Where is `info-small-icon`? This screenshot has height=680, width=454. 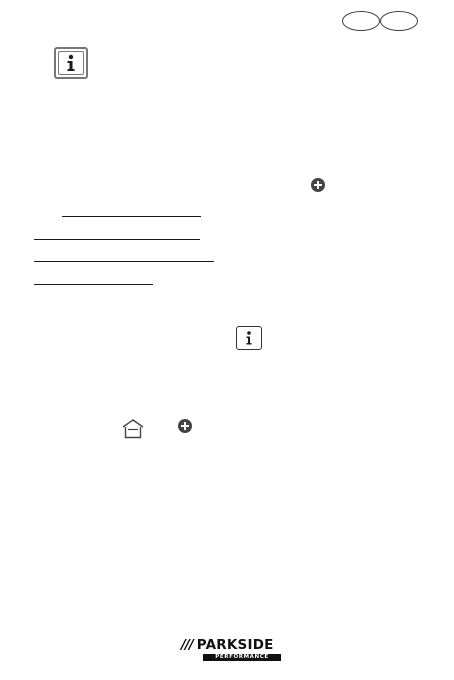 info-small-icon is located at coordinates (249, 338).